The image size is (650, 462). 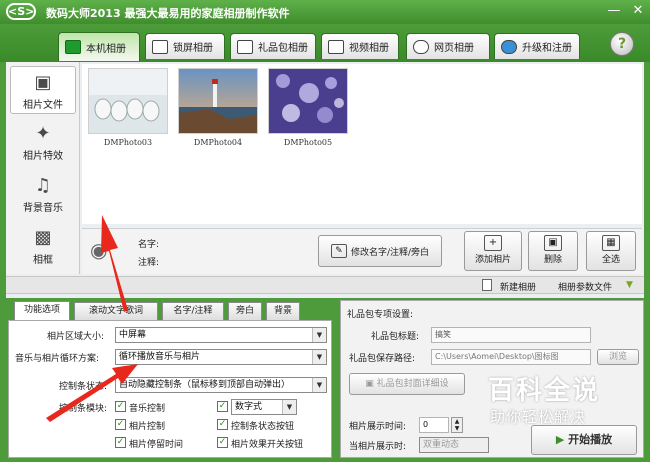 I want to click on select-value: 双重动态, so click(x=441, y=445).